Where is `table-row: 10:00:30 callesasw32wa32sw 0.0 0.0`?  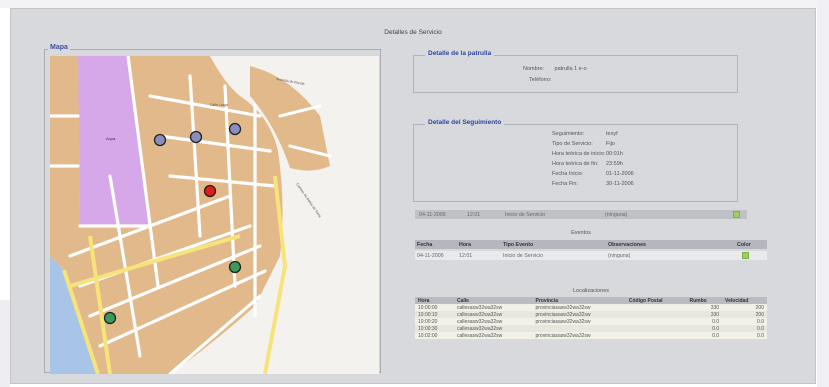 table-row: 10:00:30 callesasw32wa32sw 0.0 0.0 is located at coordinates (591, 328).